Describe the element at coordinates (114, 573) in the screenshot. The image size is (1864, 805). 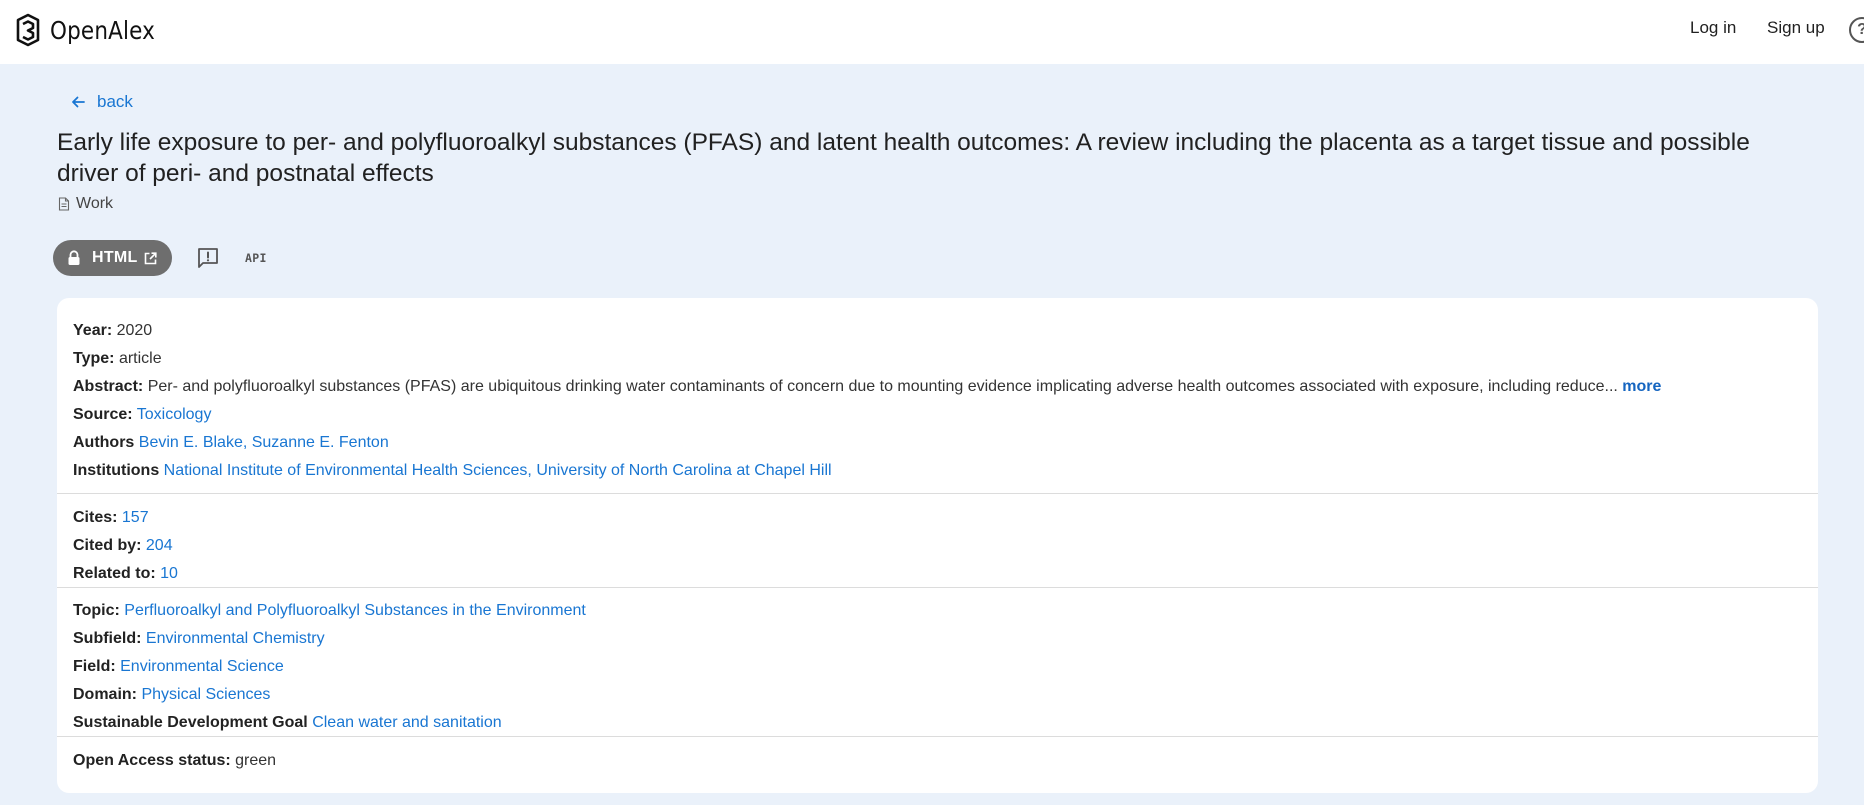
I see `related-to-label: Related to:` at that location.